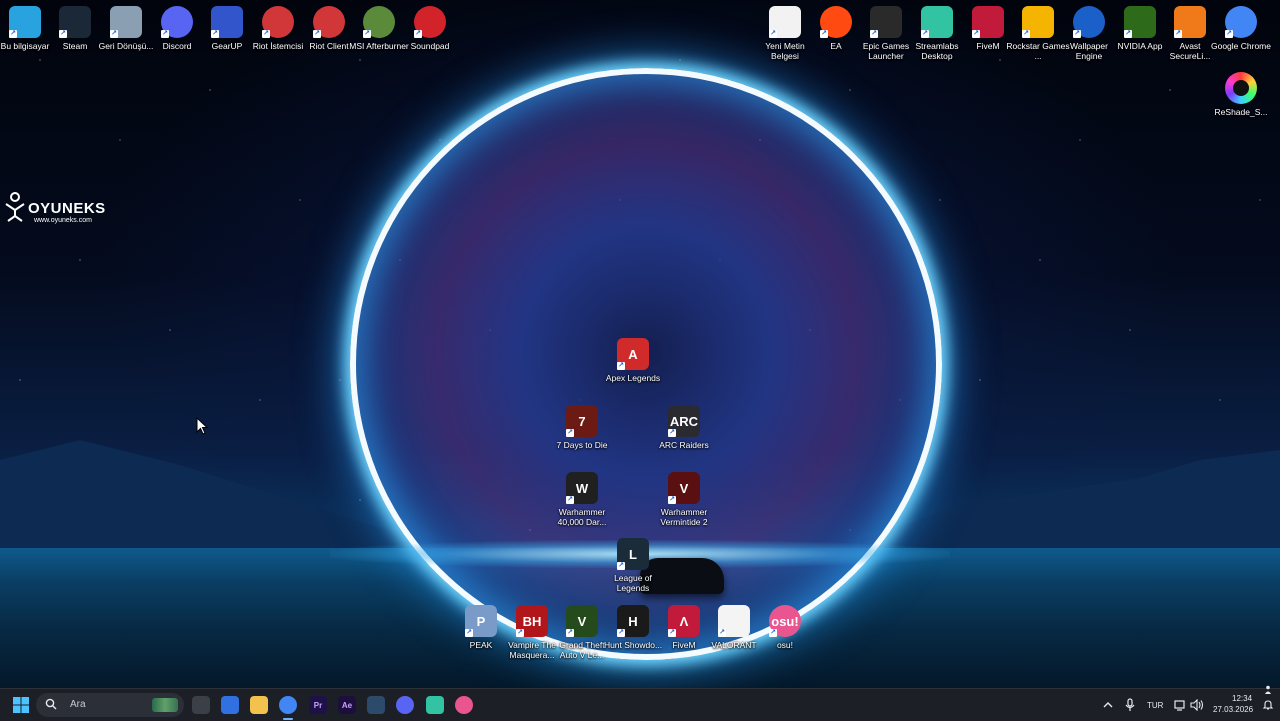  Describe the element at coordinates (582, 445) in the screenshot. I see `desktop-icon-label: 7 Days to Die` at that location.